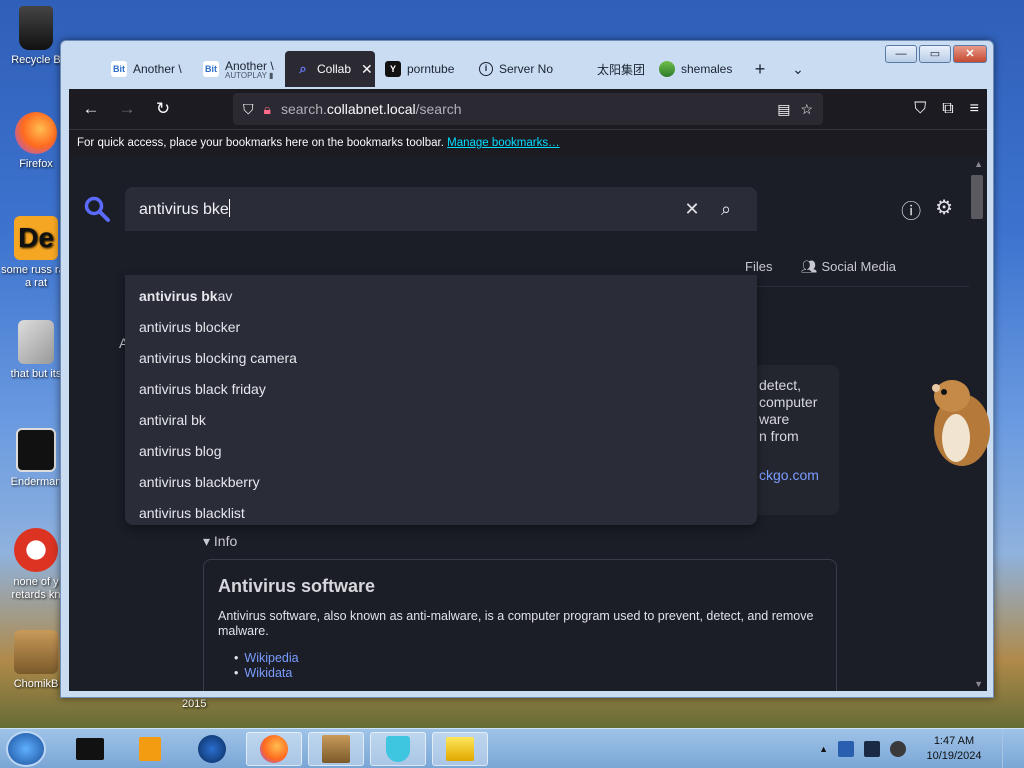 The width and height of the screenshot is (1024, 768). I want to click on answer-text: detect,, so click(780, 385).